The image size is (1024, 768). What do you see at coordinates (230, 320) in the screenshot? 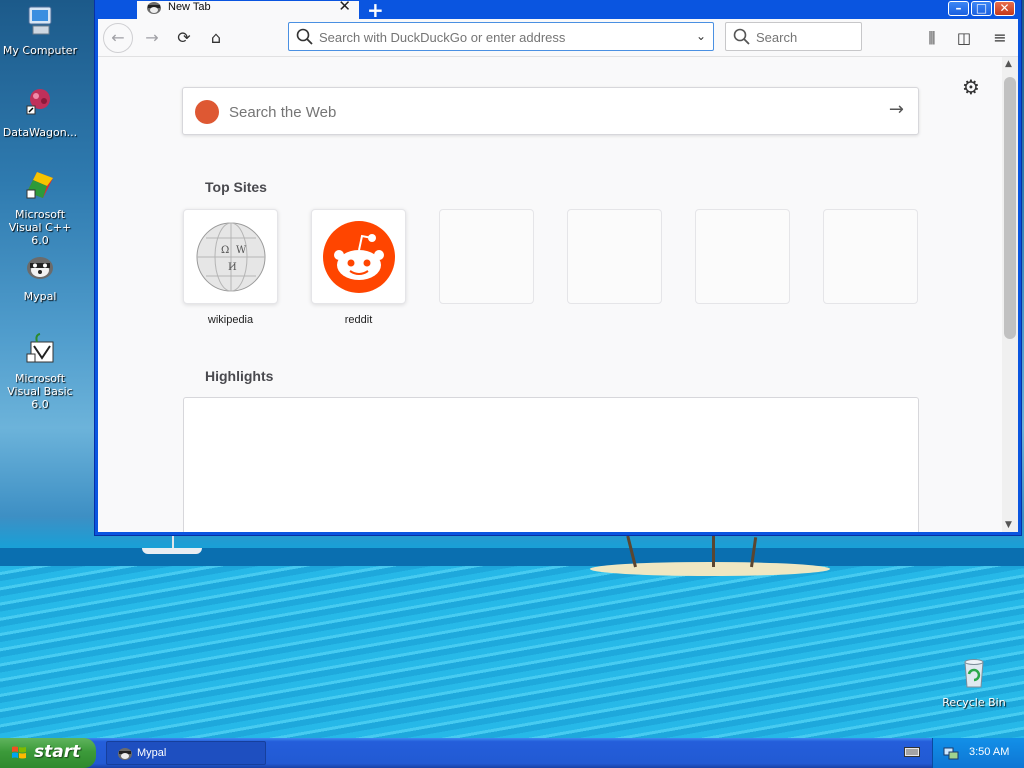
I see `top-site-label: wikipedia` at bounding box center [230, 320].